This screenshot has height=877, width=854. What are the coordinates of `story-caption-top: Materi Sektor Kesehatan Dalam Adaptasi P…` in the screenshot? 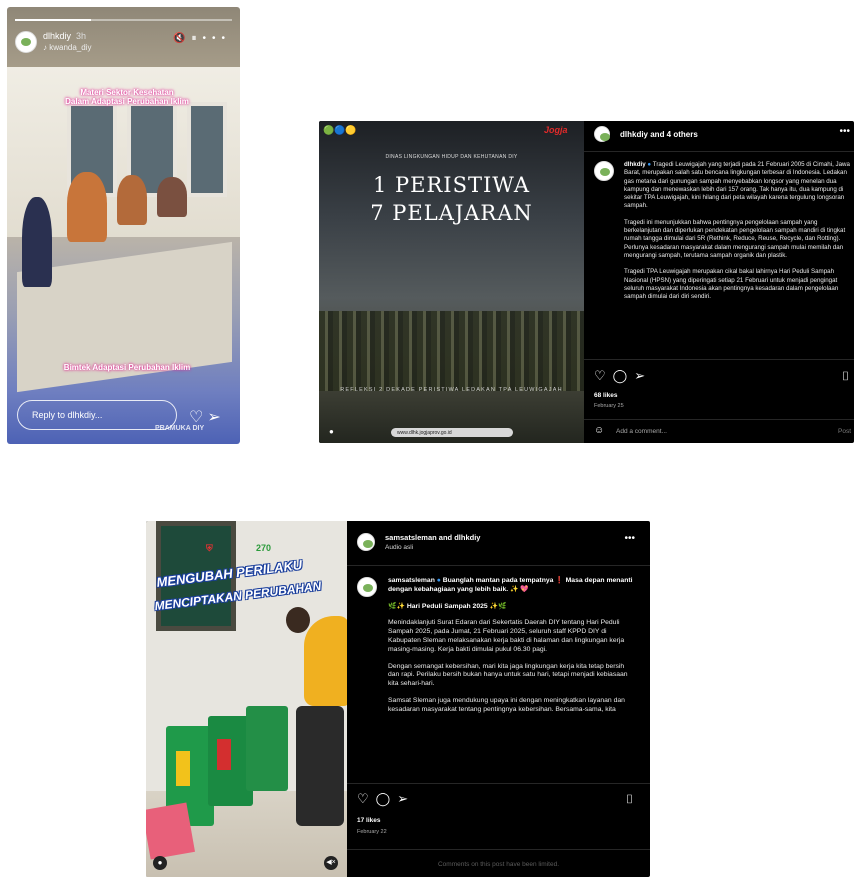 It's located at (127, 97).